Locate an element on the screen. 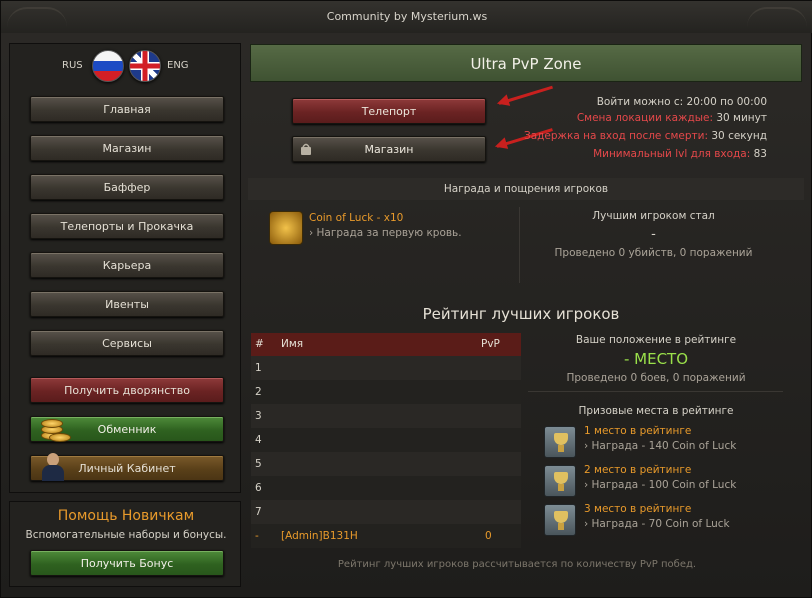 The image size is (812, 598). arrow-teleport-icon is located at coordinates (525, 95).